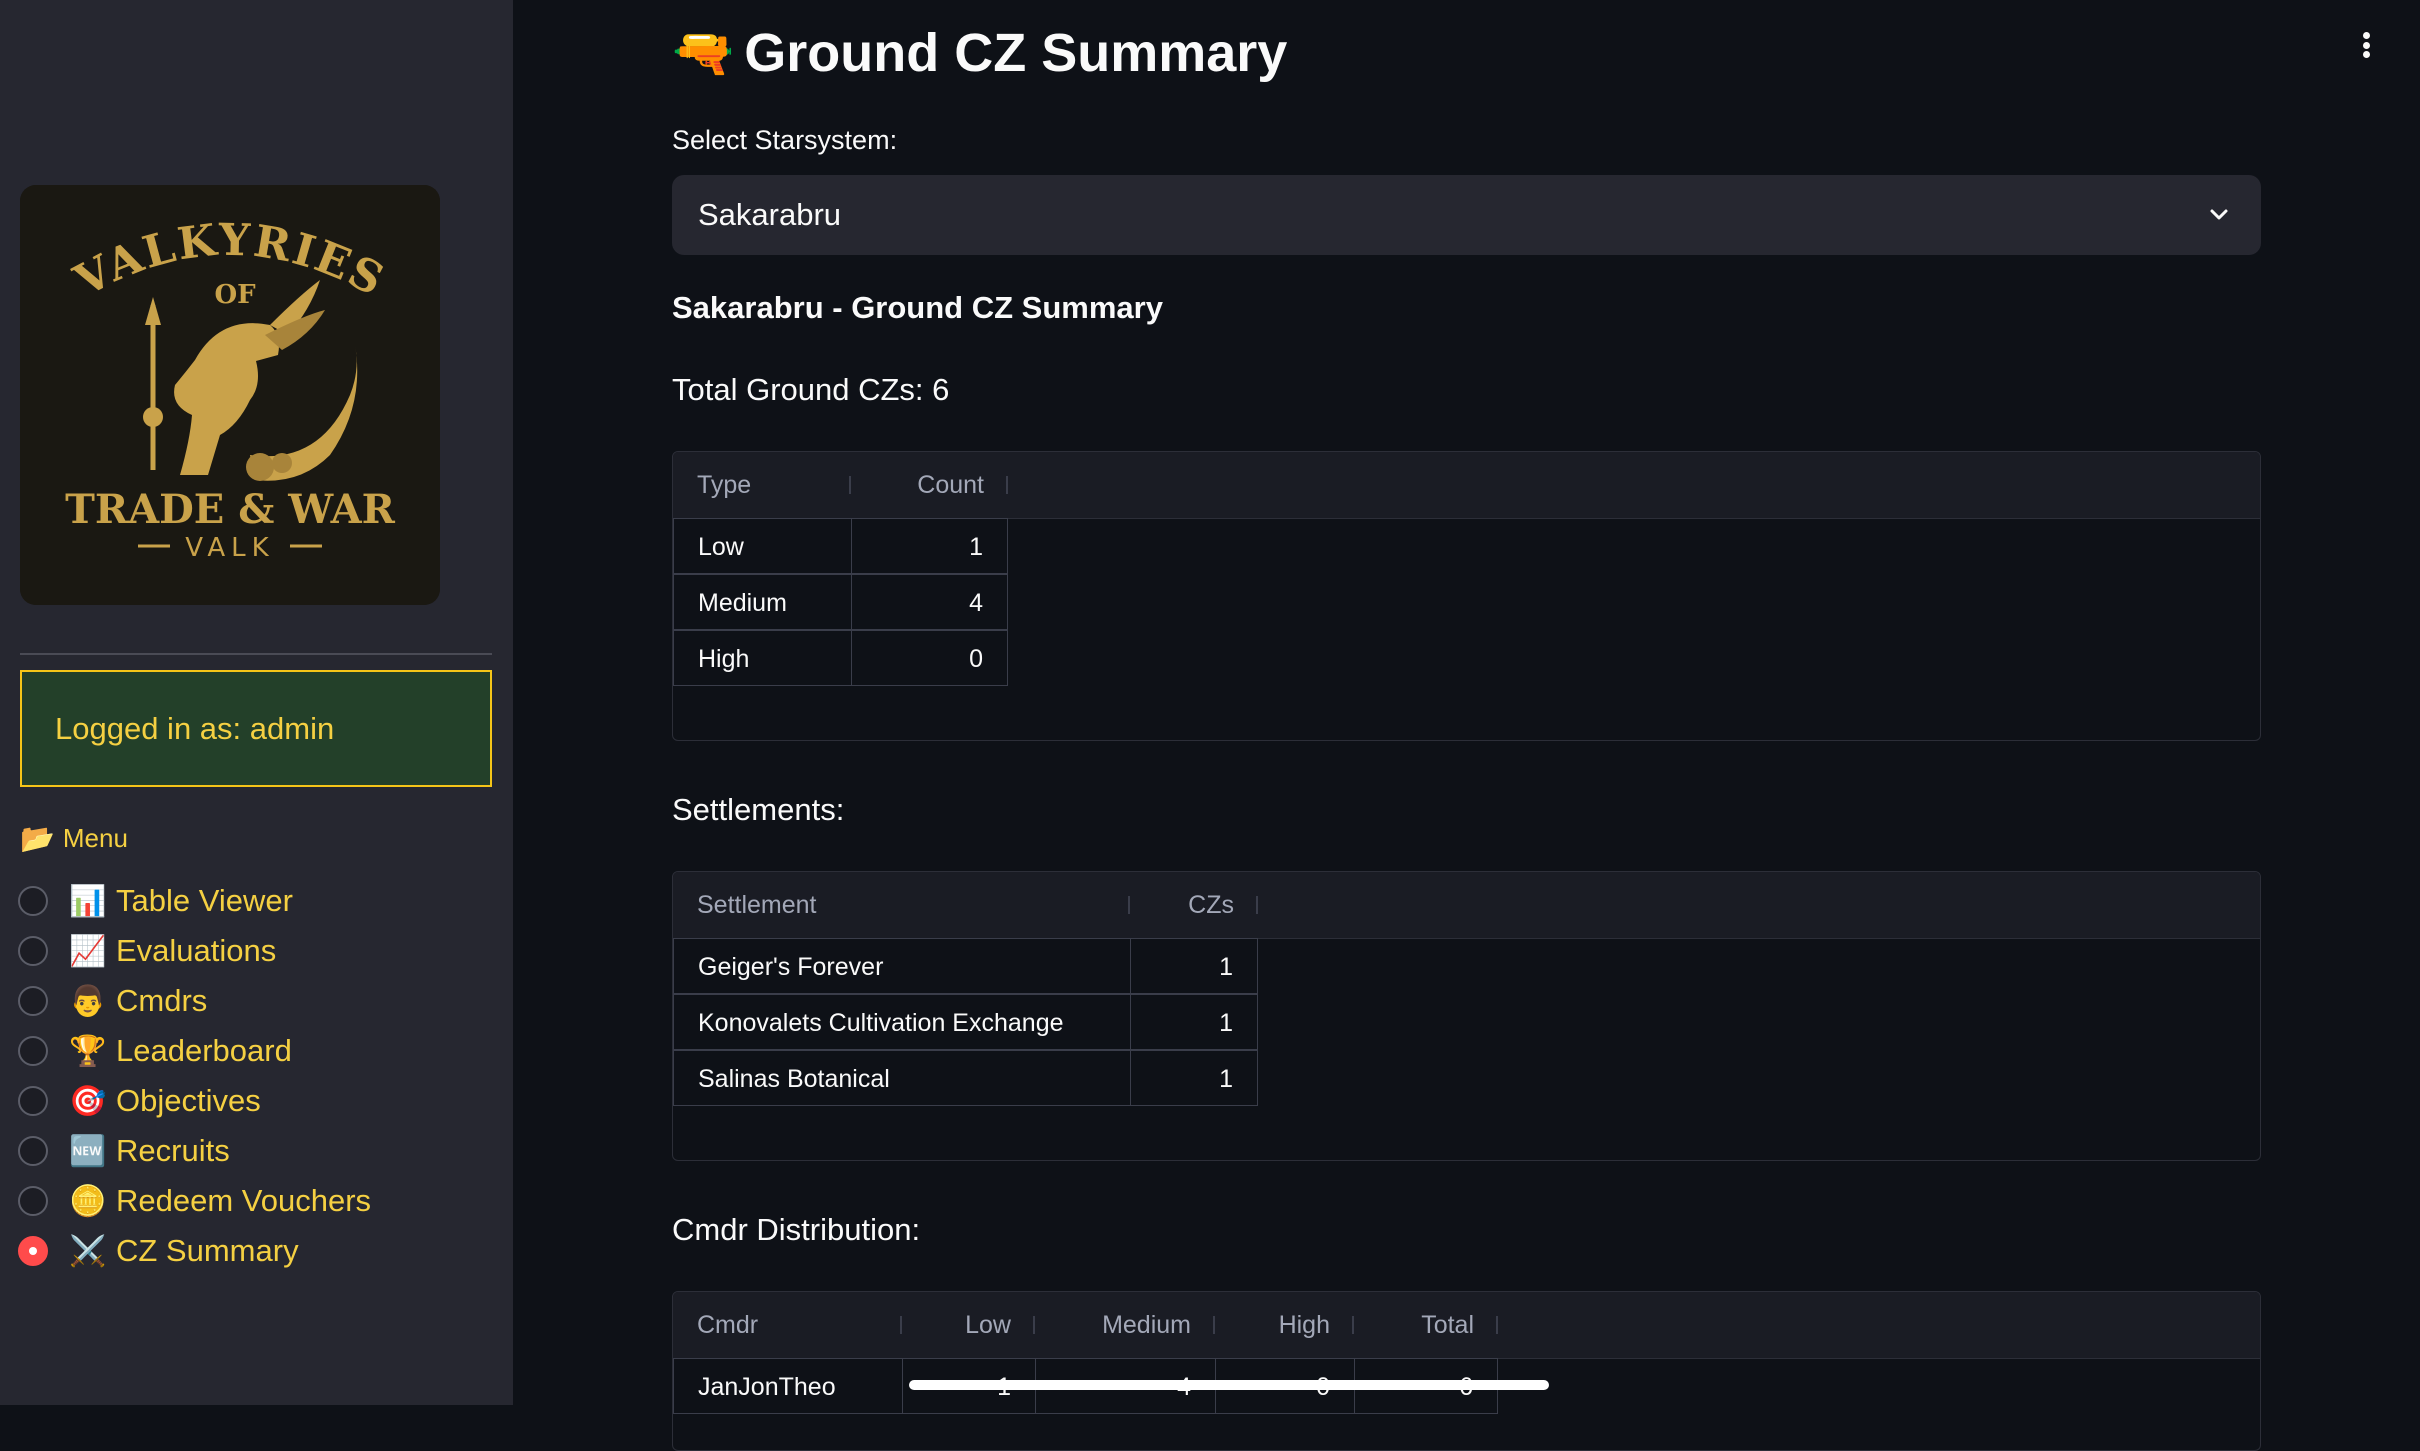  I want to click on pistol-icon: 🔫, so click(703, 52).